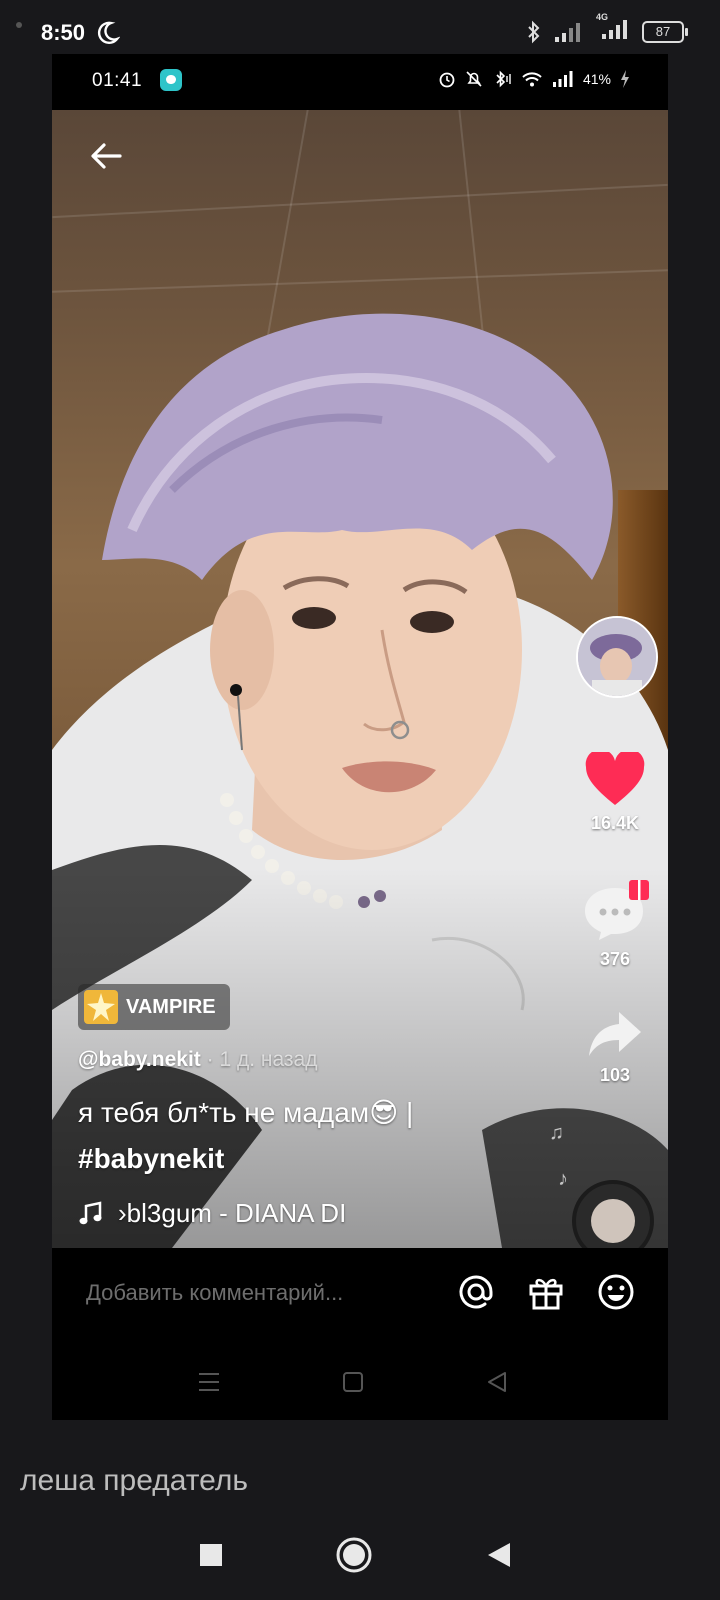  Describe the element at coordinates (134, 1480) in the screenshot. I see `post-caption-text: леша предатель` at that location.